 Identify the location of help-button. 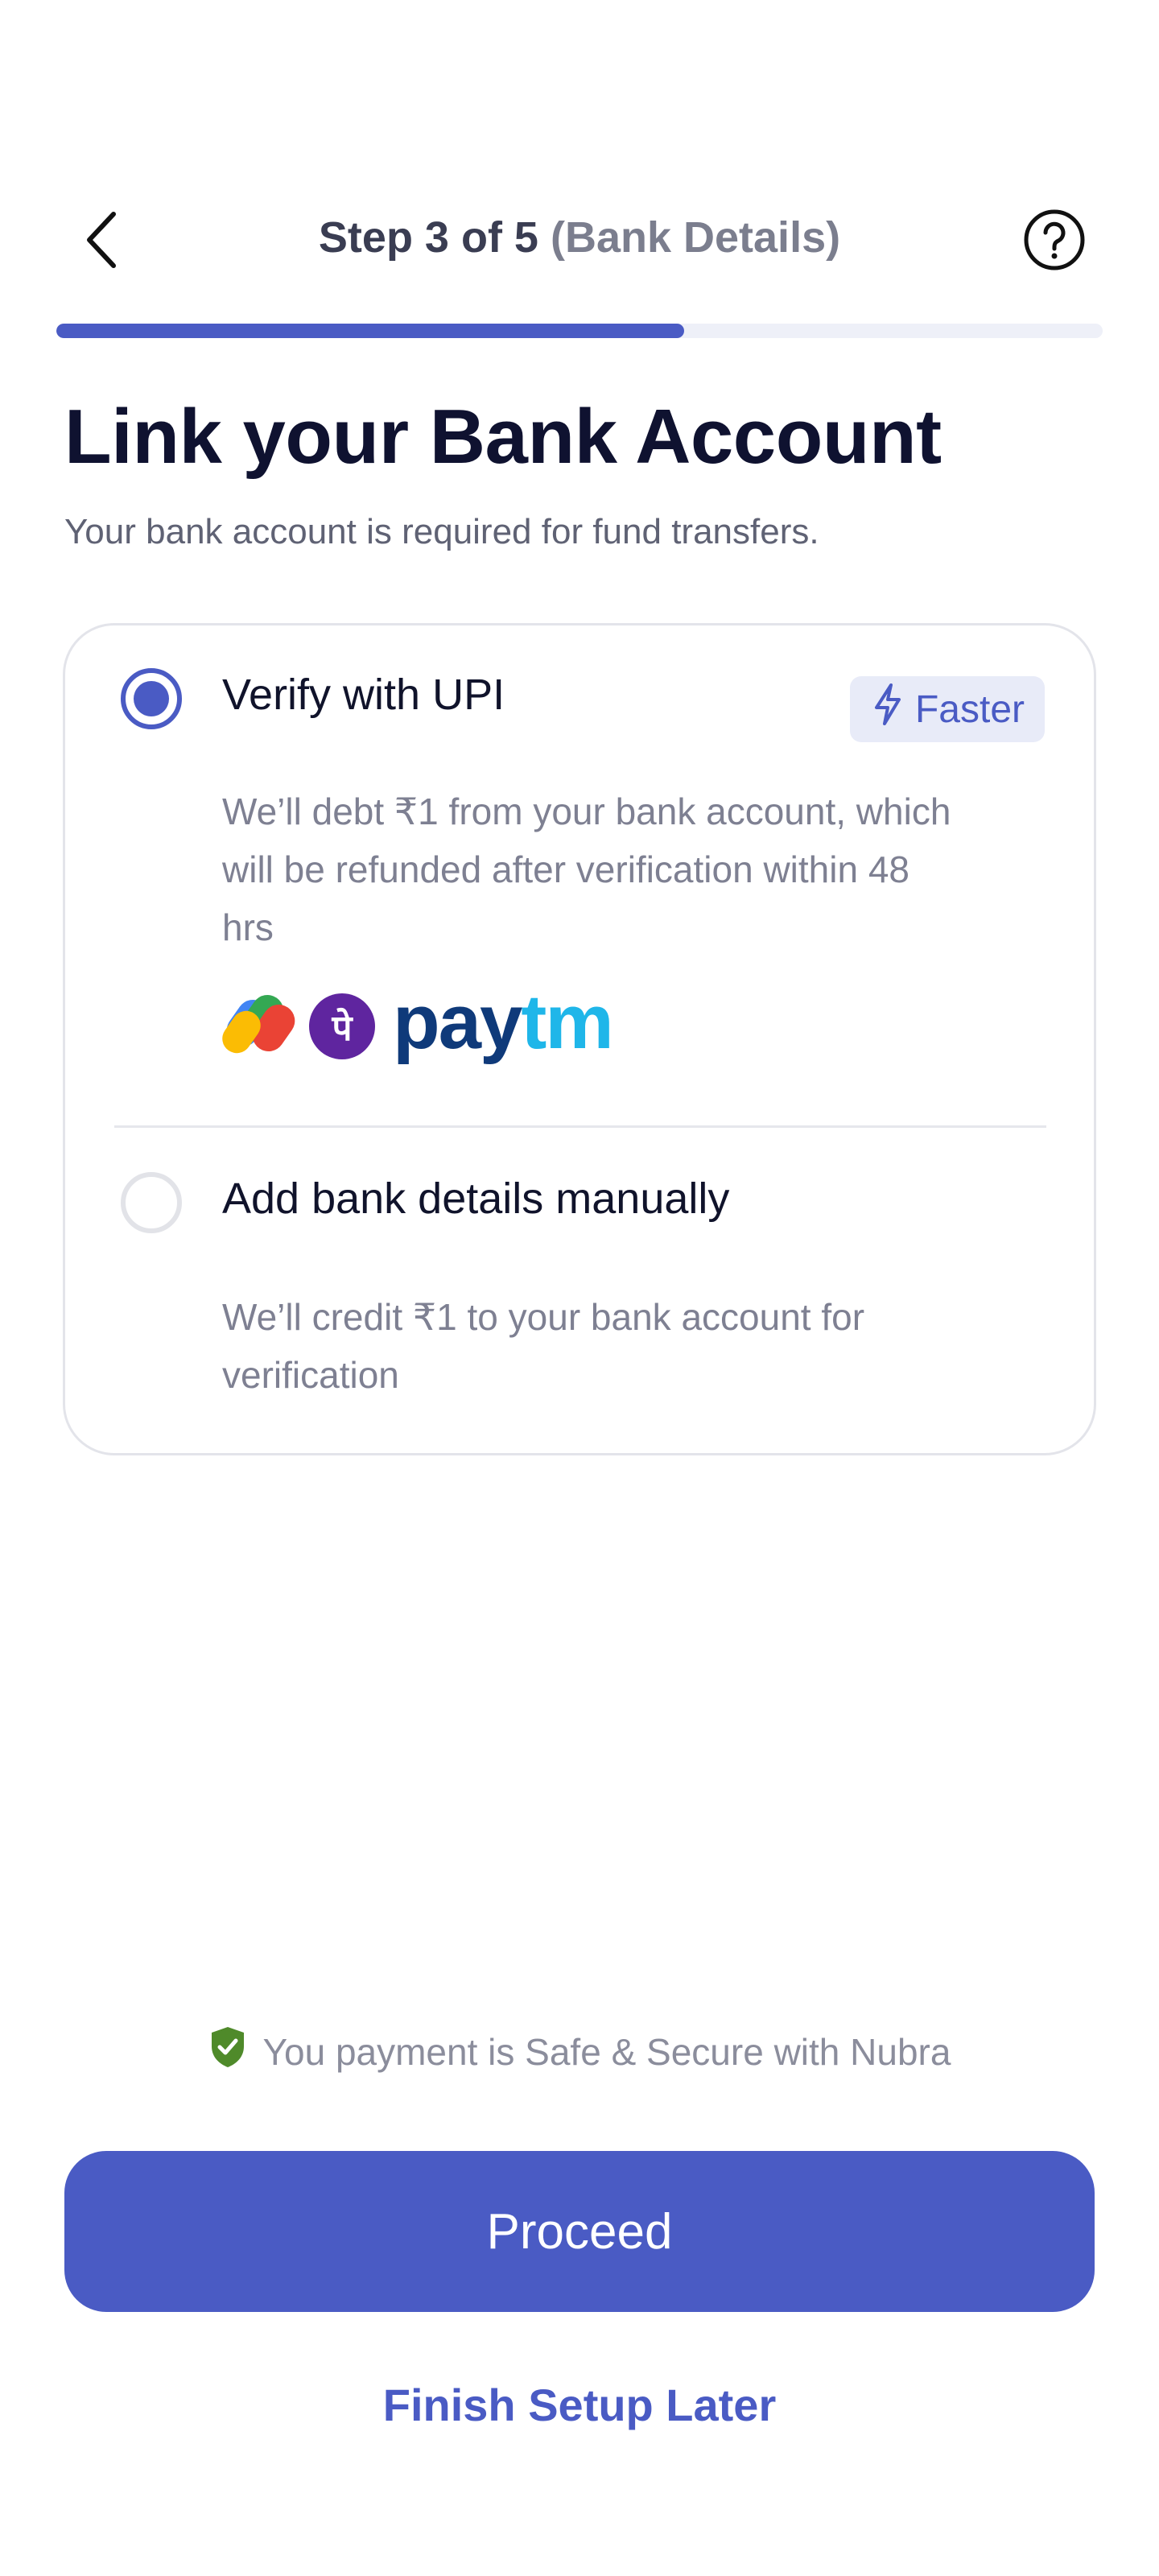
(1054, 242).